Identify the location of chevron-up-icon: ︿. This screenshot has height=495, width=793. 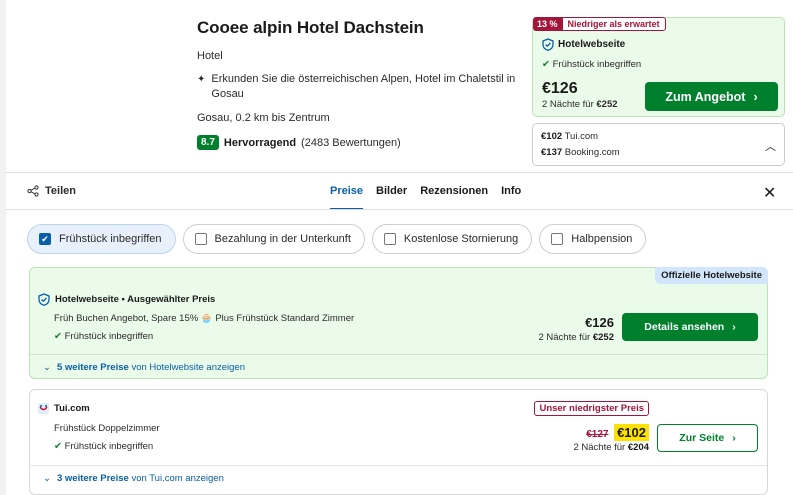
(770, 146).